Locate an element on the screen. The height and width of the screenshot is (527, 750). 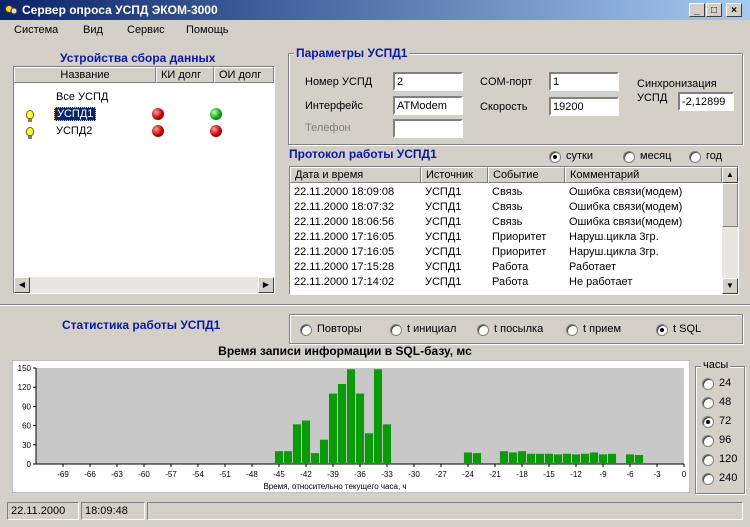
x-tick-label: -3 is located at coordinates (657, 474).